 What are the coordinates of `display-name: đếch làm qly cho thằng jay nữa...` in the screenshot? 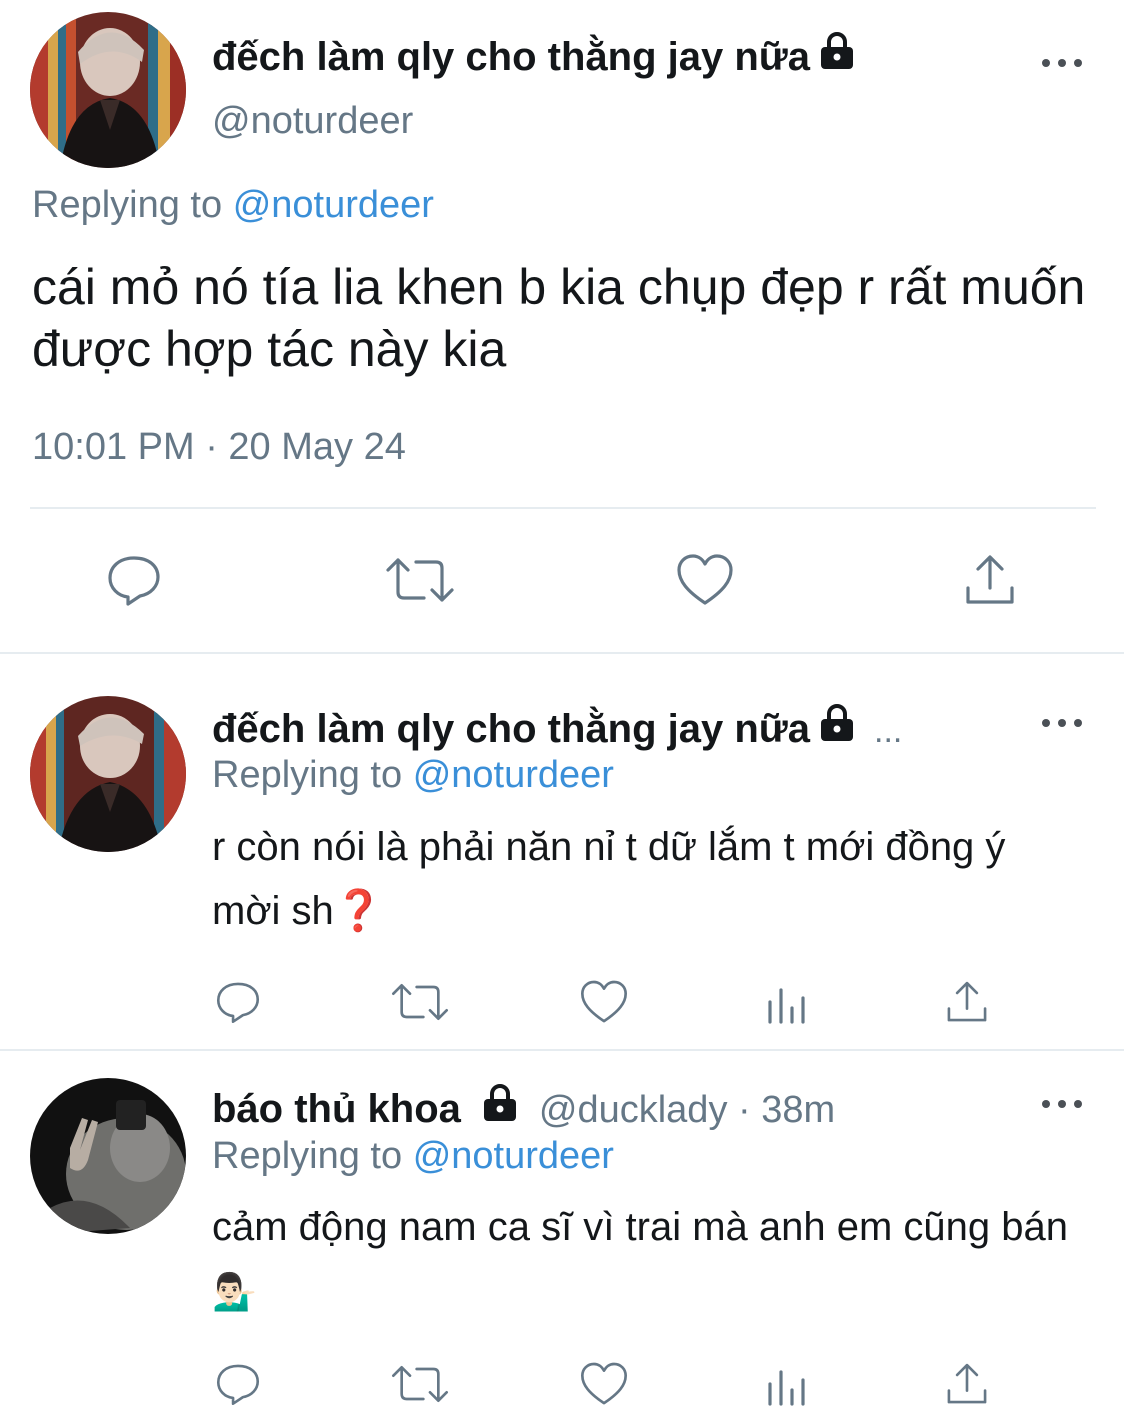 It's located at (557, 728).